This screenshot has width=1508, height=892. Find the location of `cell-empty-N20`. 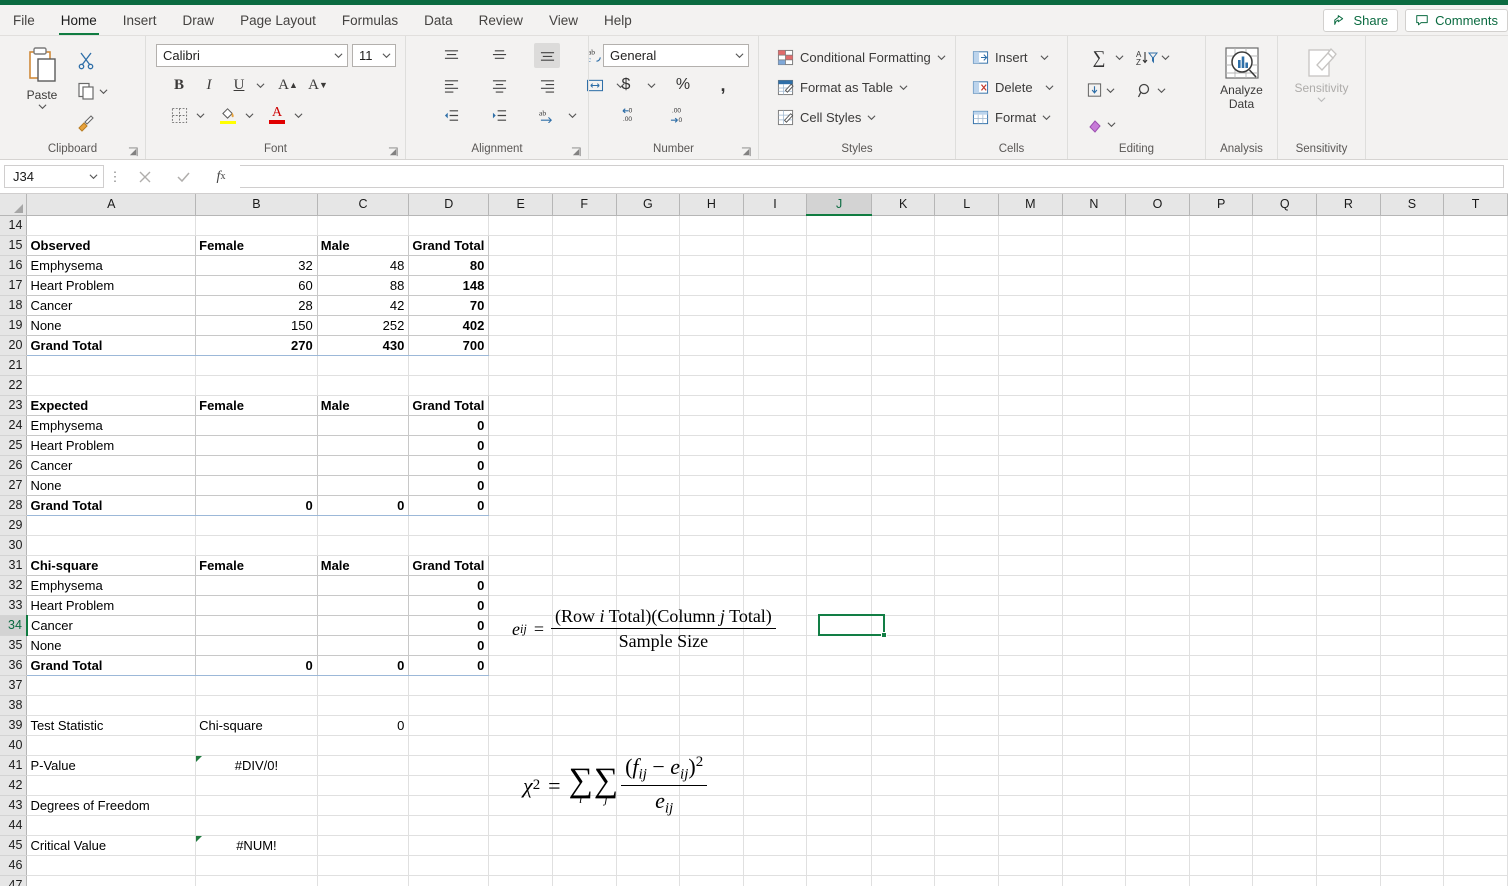

cell-empty-N20 is located at coordinates (1094, 345).